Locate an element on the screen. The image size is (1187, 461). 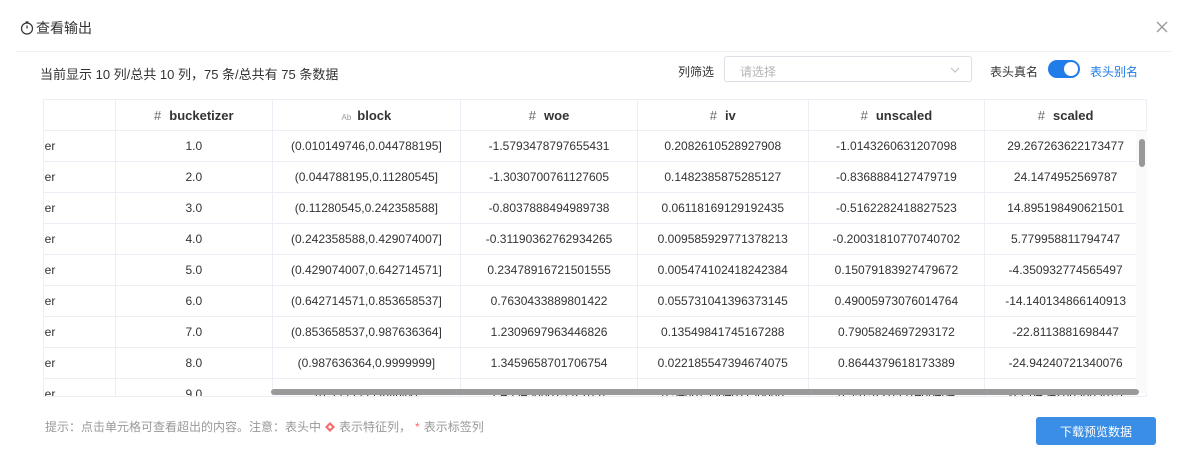
table-cell: 5.779958811794747 is located at coordinates (1065, 239).